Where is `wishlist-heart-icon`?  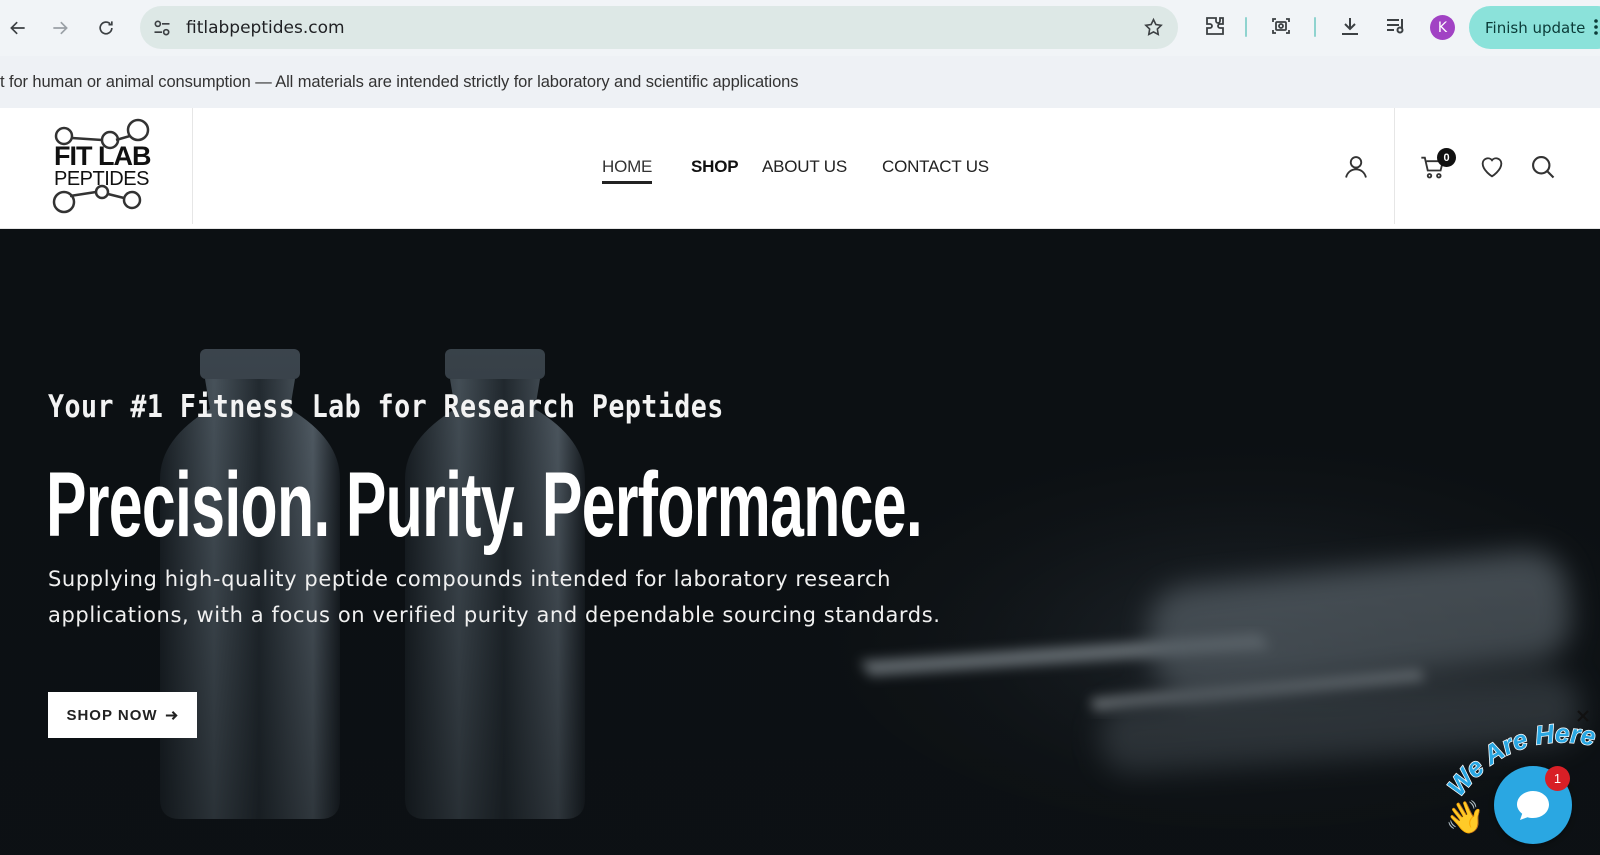 wishlist-heart-icon is located at coordinates (1492, 167).